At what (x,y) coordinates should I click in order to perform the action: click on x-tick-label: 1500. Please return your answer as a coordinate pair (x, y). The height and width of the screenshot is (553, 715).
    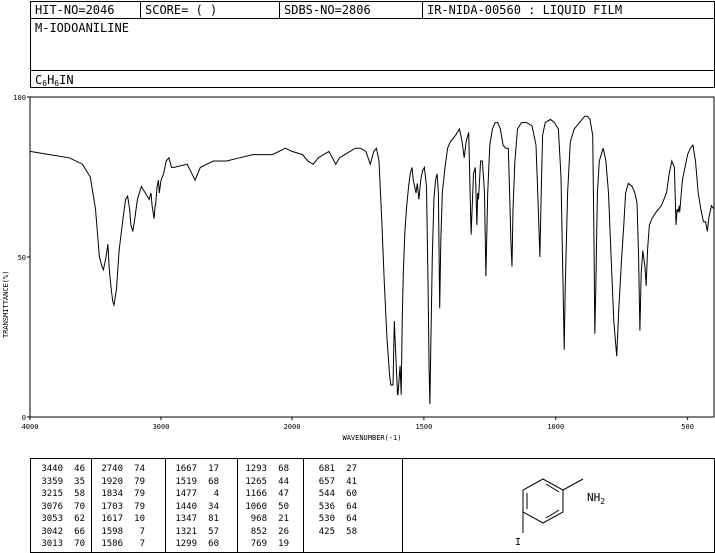
    Looking at the image, I should click on (423, 427).